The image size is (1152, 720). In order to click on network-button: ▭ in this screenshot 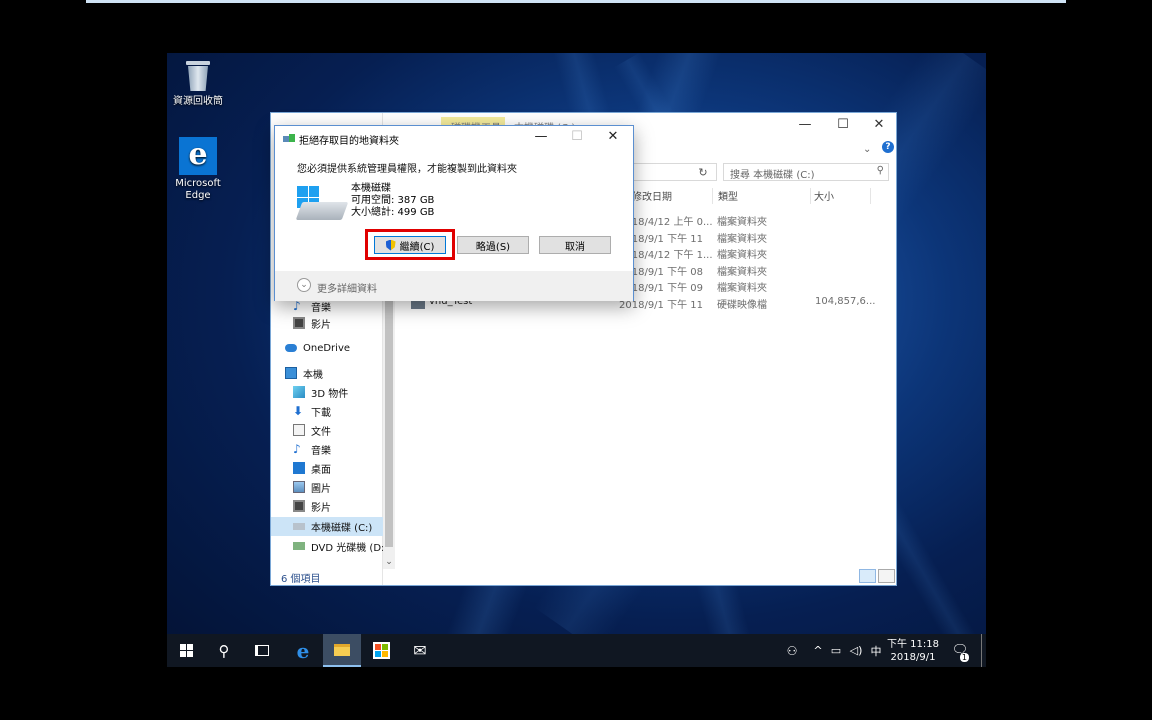, I will do `click(836, 650)`.